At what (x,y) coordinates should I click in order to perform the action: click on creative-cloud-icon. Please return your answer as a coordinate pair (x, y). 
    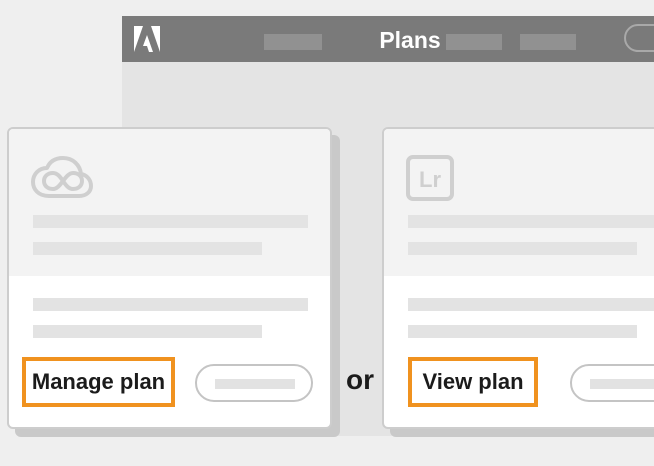
    Looking at the image, I should click on (62, 177).